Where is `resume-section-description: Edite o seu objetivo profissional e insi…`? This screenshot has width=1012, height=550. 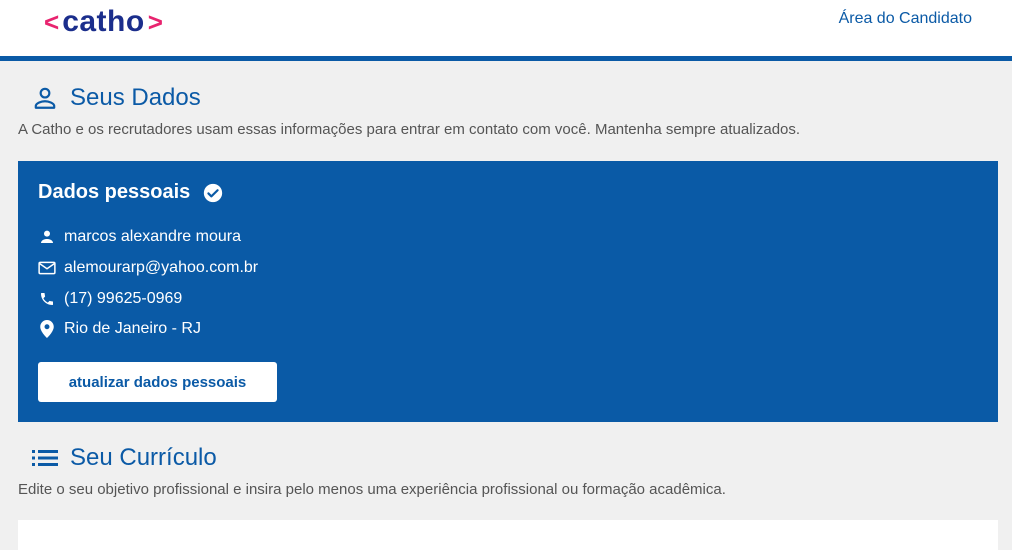
resume-section-description: Edite o seu objetivo profissional e insi… is located at coordinates (372, 489).